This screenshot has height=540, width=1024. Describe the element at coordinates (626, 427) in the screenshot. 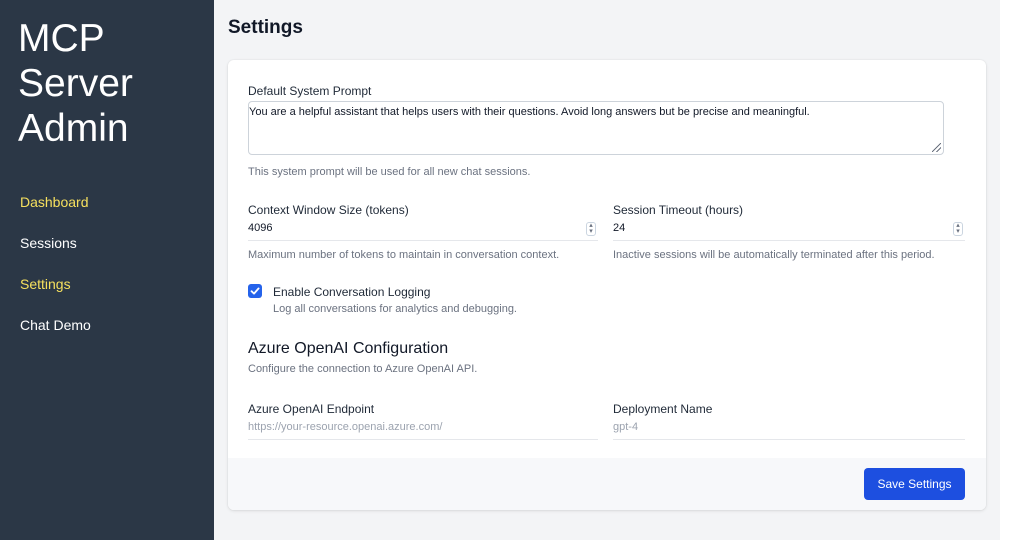

I see `deployment-name-placeholder: gpt-4` at that location.